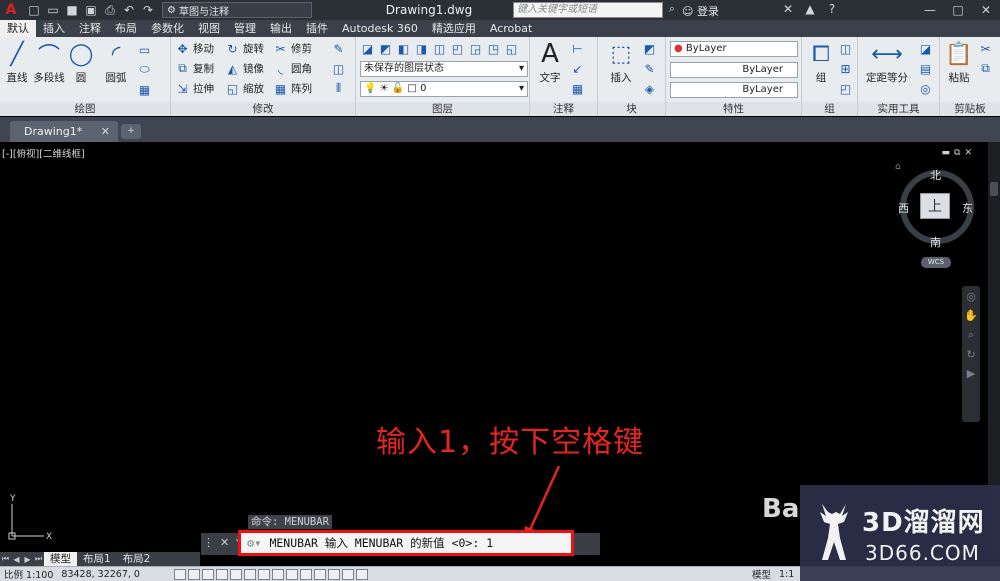 This screenshot has height=581, width=1000. Describe the element at coordinates (281, 28) in the screenshot. I see `tab-output: 输出` at that location.